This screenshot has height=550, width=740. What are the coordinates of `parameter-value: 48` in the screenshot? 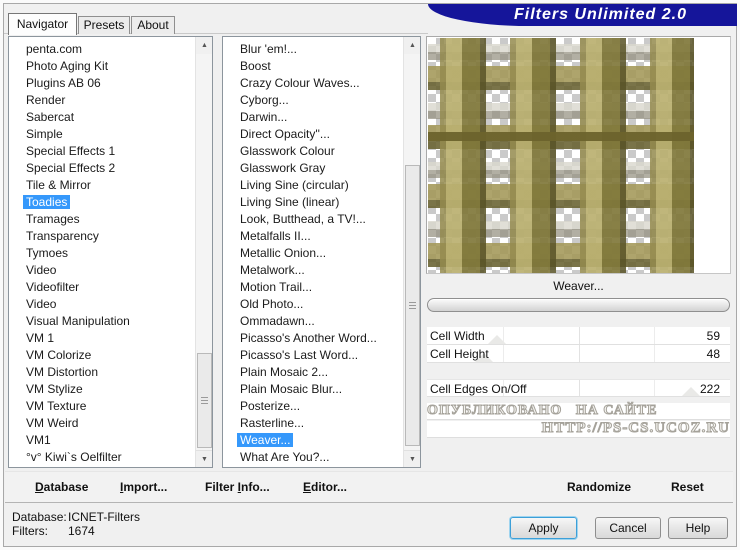 It's located at (713, 354).